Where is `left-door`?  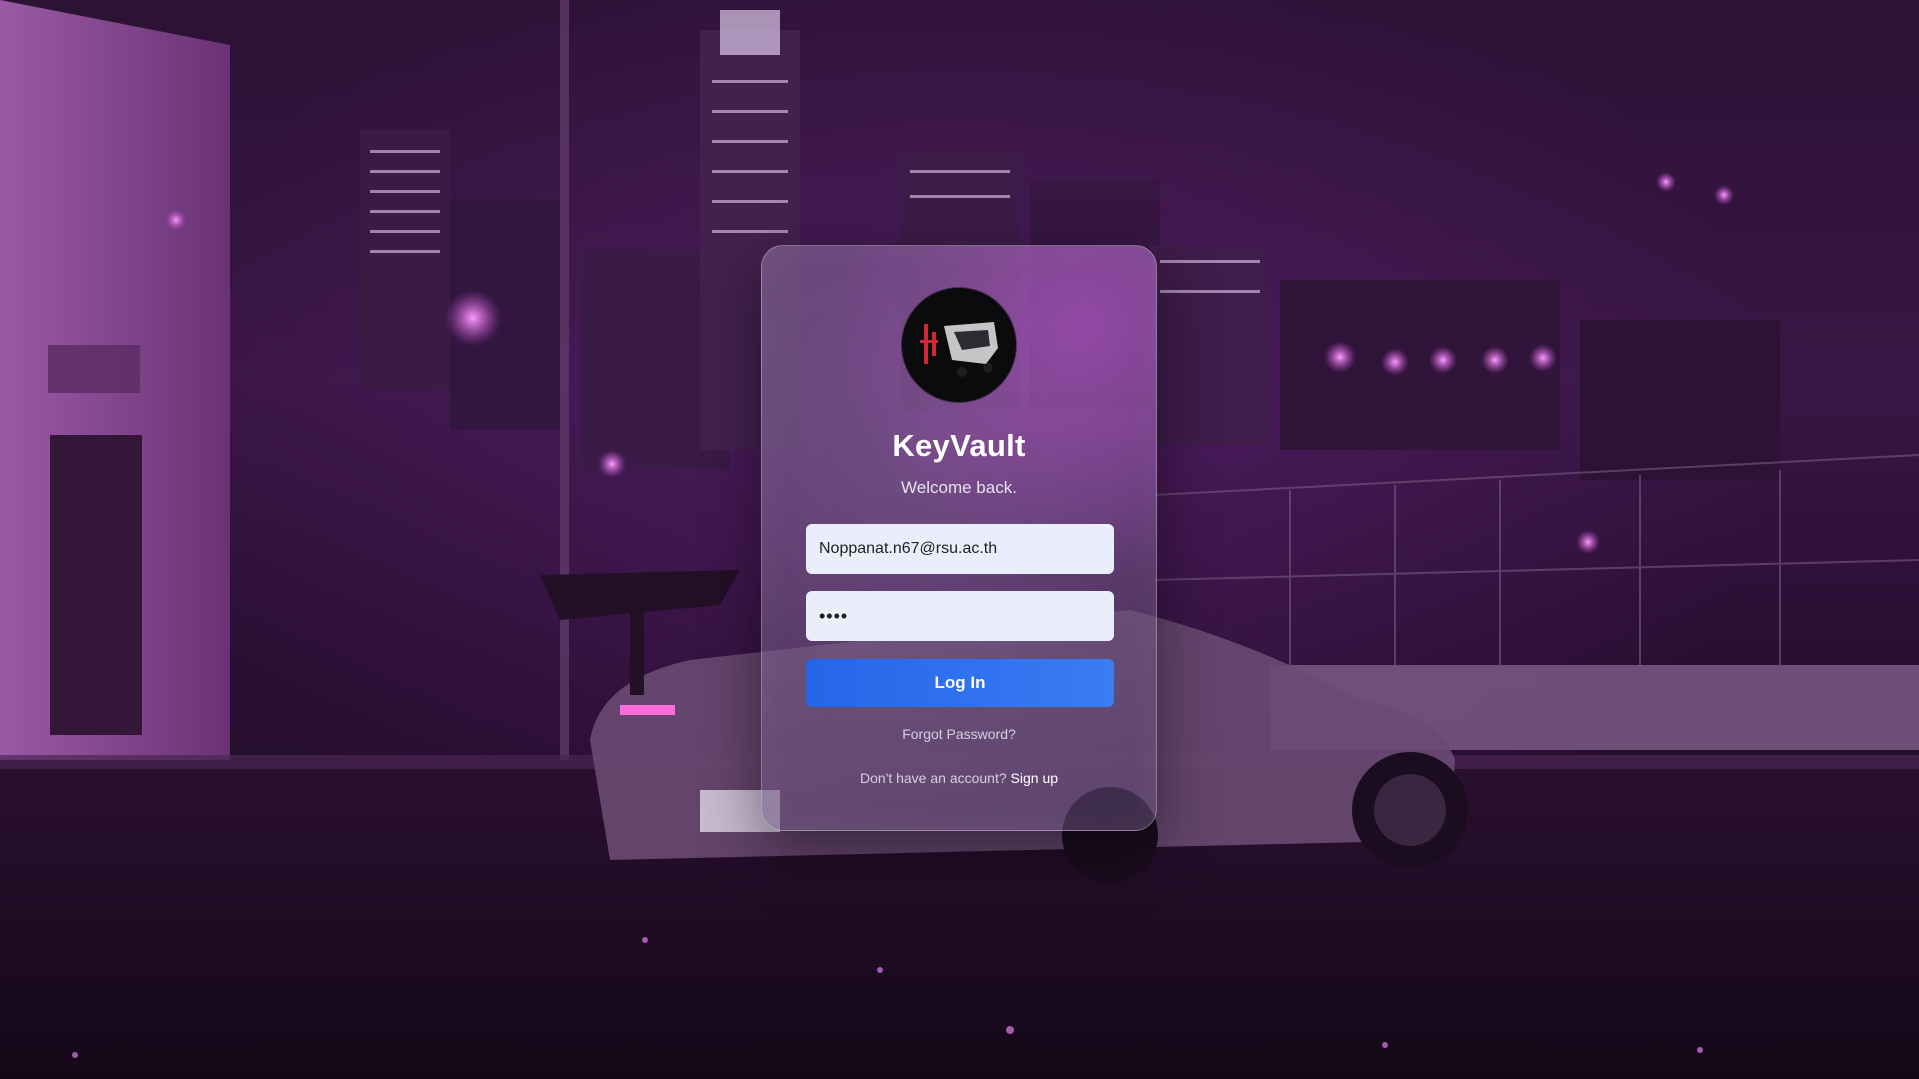 left-door is located at coordinates (96, 585).